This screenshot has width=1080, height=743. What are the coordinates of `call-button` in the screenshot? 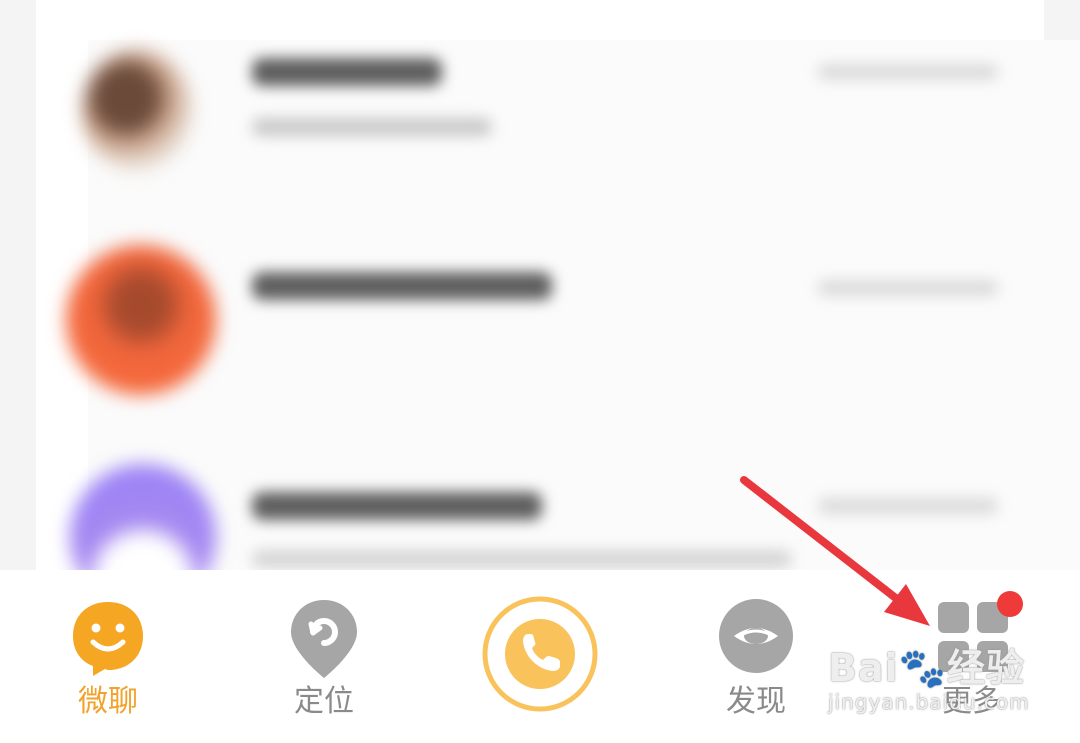 It's located at (540, 656).